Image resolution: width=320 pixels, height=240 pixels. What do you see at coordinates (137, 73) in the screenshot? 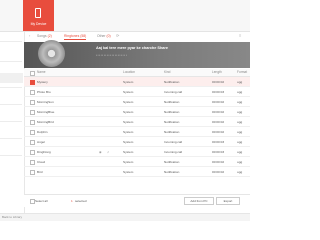
I see `table-header: Name Location Kind Length Format` at bounding box center [137, 73].